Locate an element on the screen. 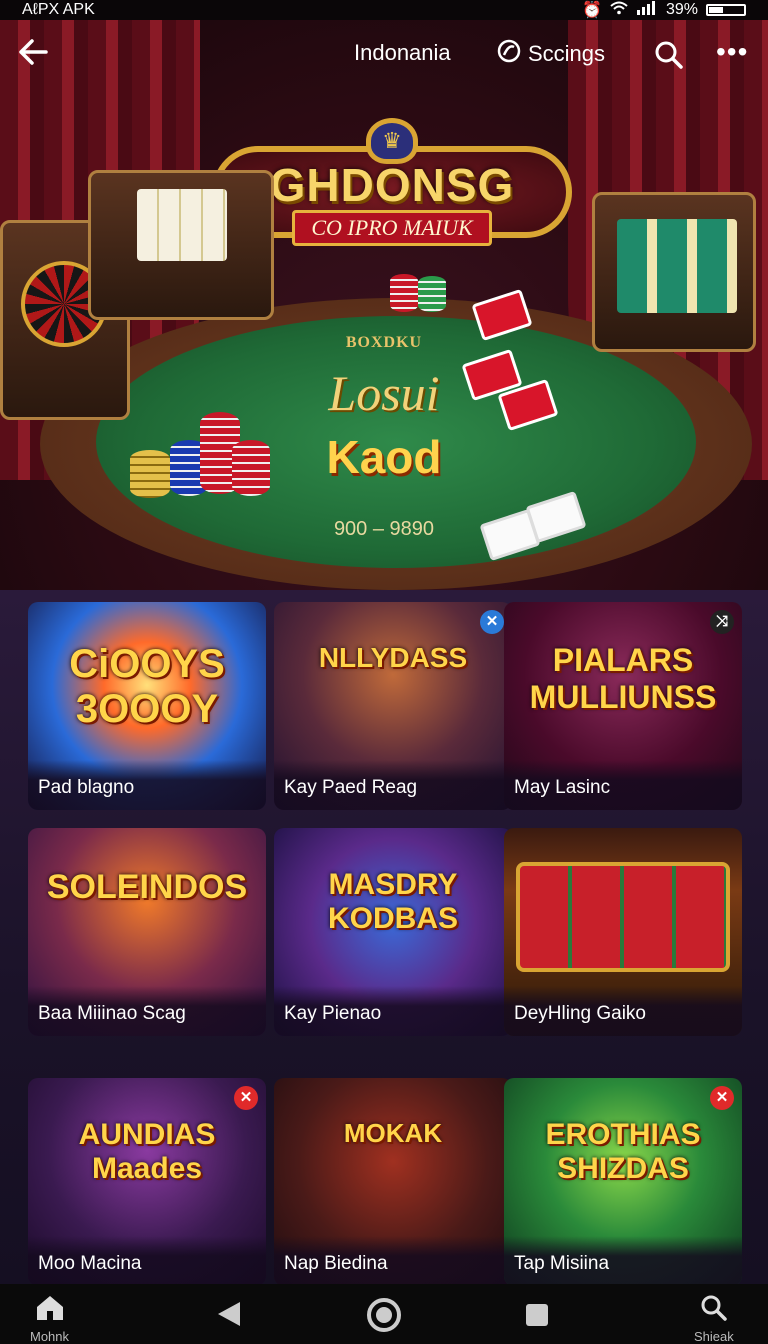 The width and height of the screenshot is (768, 1344). top-nav: Indonania Sccings ••• is located at coordinates (384, 52).